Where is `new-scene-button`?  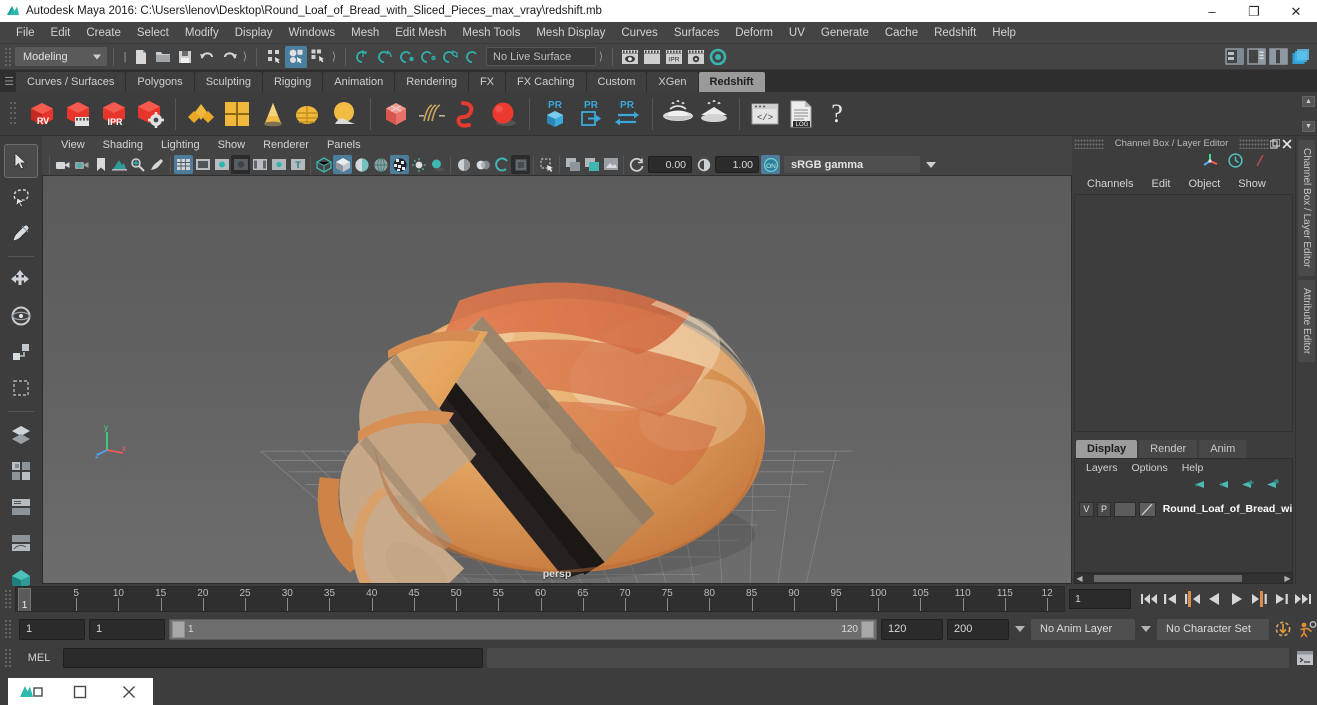
new-scene-button is located at coordinates (141, 57).